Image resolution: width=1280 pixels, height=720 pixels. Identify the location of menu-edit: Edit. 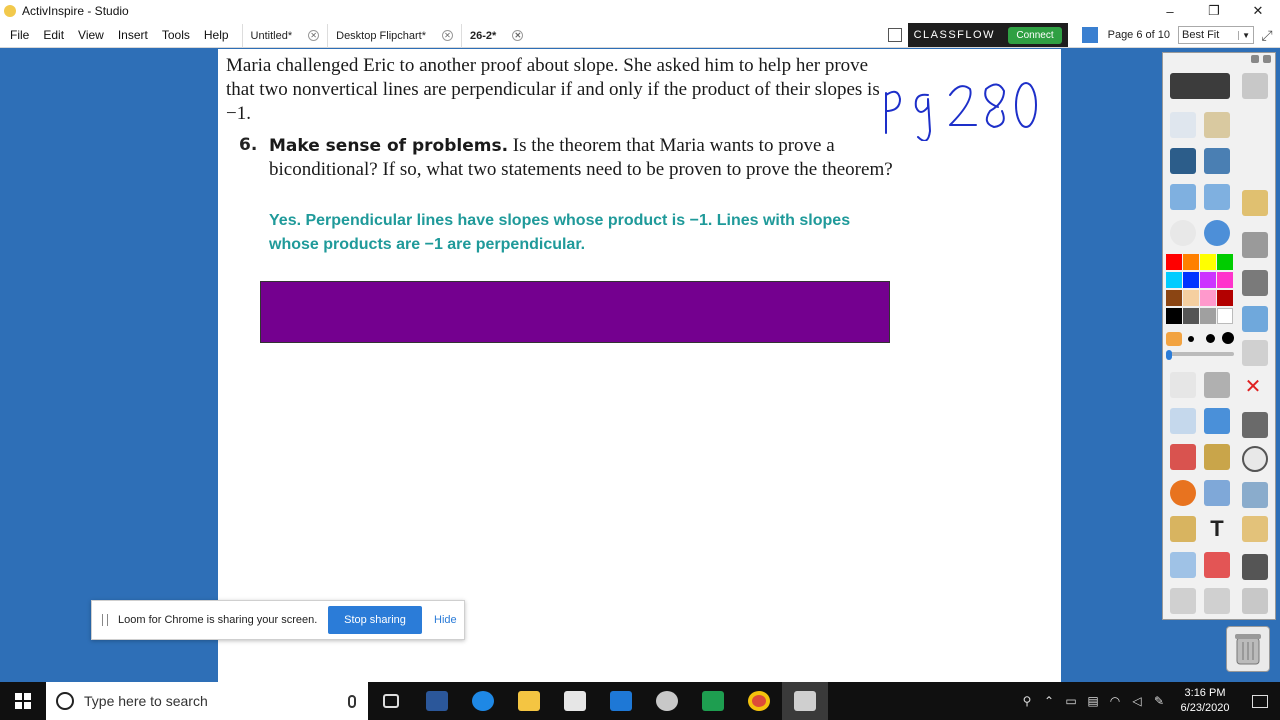
(53, 35).